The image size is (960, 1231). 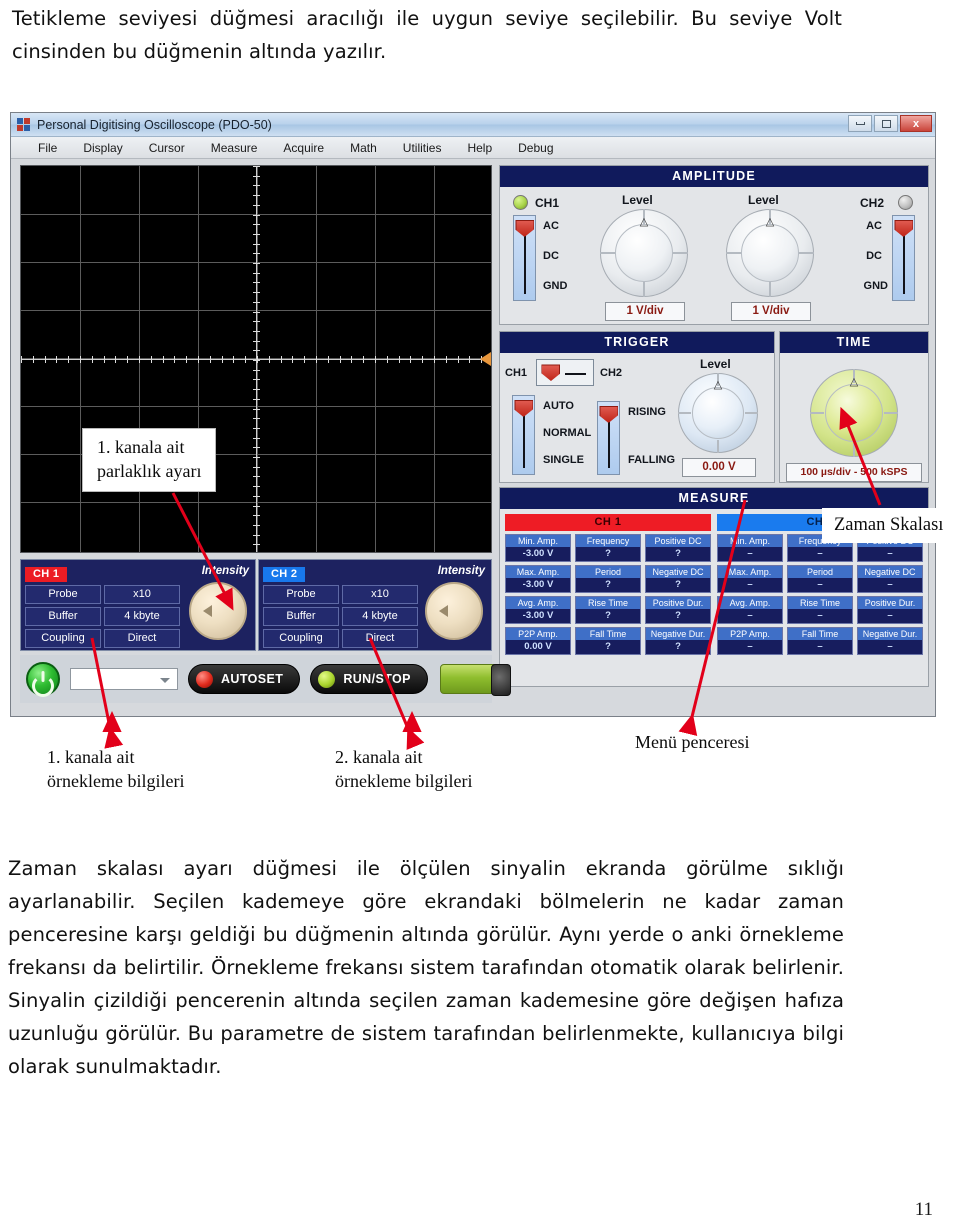 What do you see at coordinates (678, 548) in the screenshot?
I see `measure-cell: Positive DC?` at bounding box center [678, 548].